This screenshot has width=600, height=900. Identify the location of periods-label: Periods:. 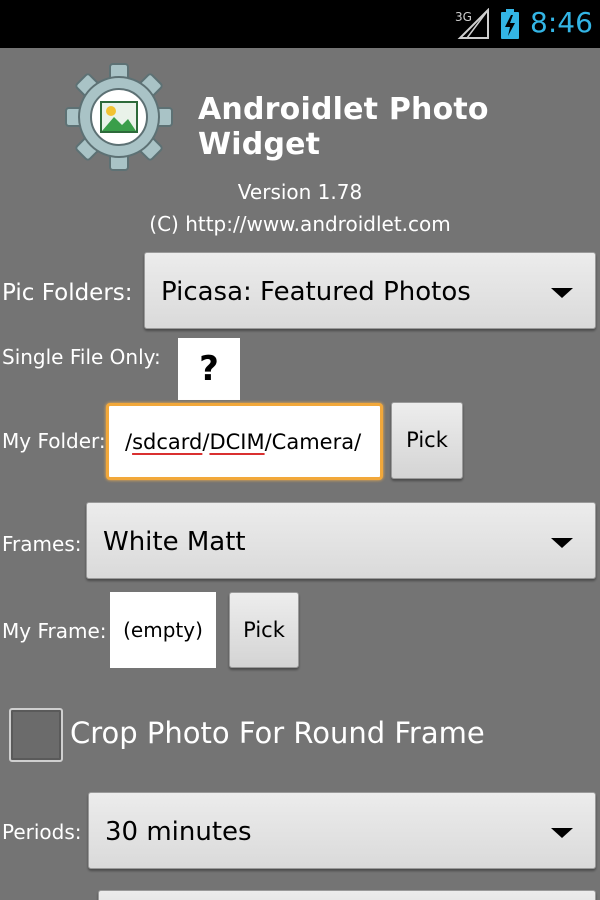
(42, 832).